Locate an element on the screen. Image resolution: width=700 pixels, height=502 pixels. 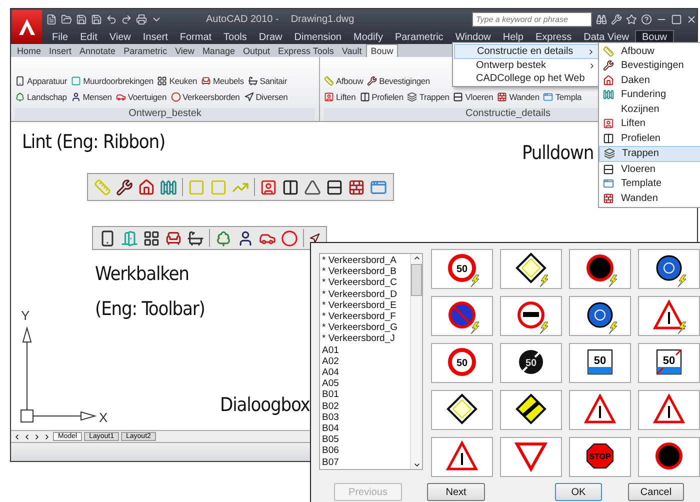
scroll-up-icon is located at coordinates (416, 258).